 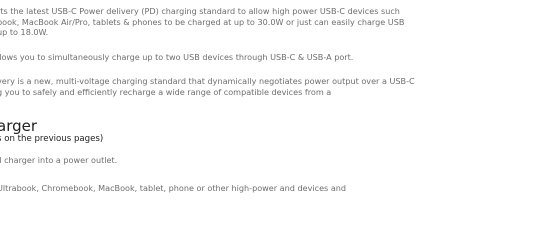 What do you see at coordinates (52, 138) in the screenshot?
I see `section-subheading: s on the previous pages)` at bounding box center [52, 138].